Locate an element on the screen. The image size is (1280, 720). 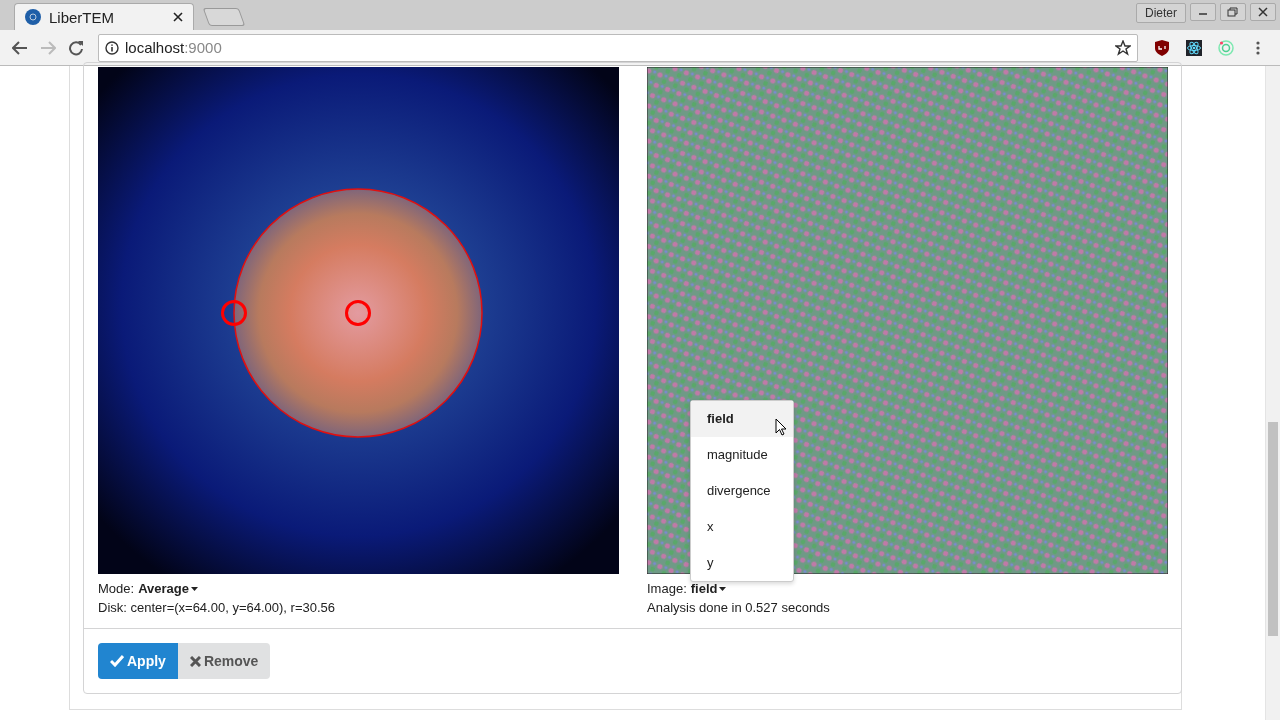
info-icon is located at coordinates (112, 47).